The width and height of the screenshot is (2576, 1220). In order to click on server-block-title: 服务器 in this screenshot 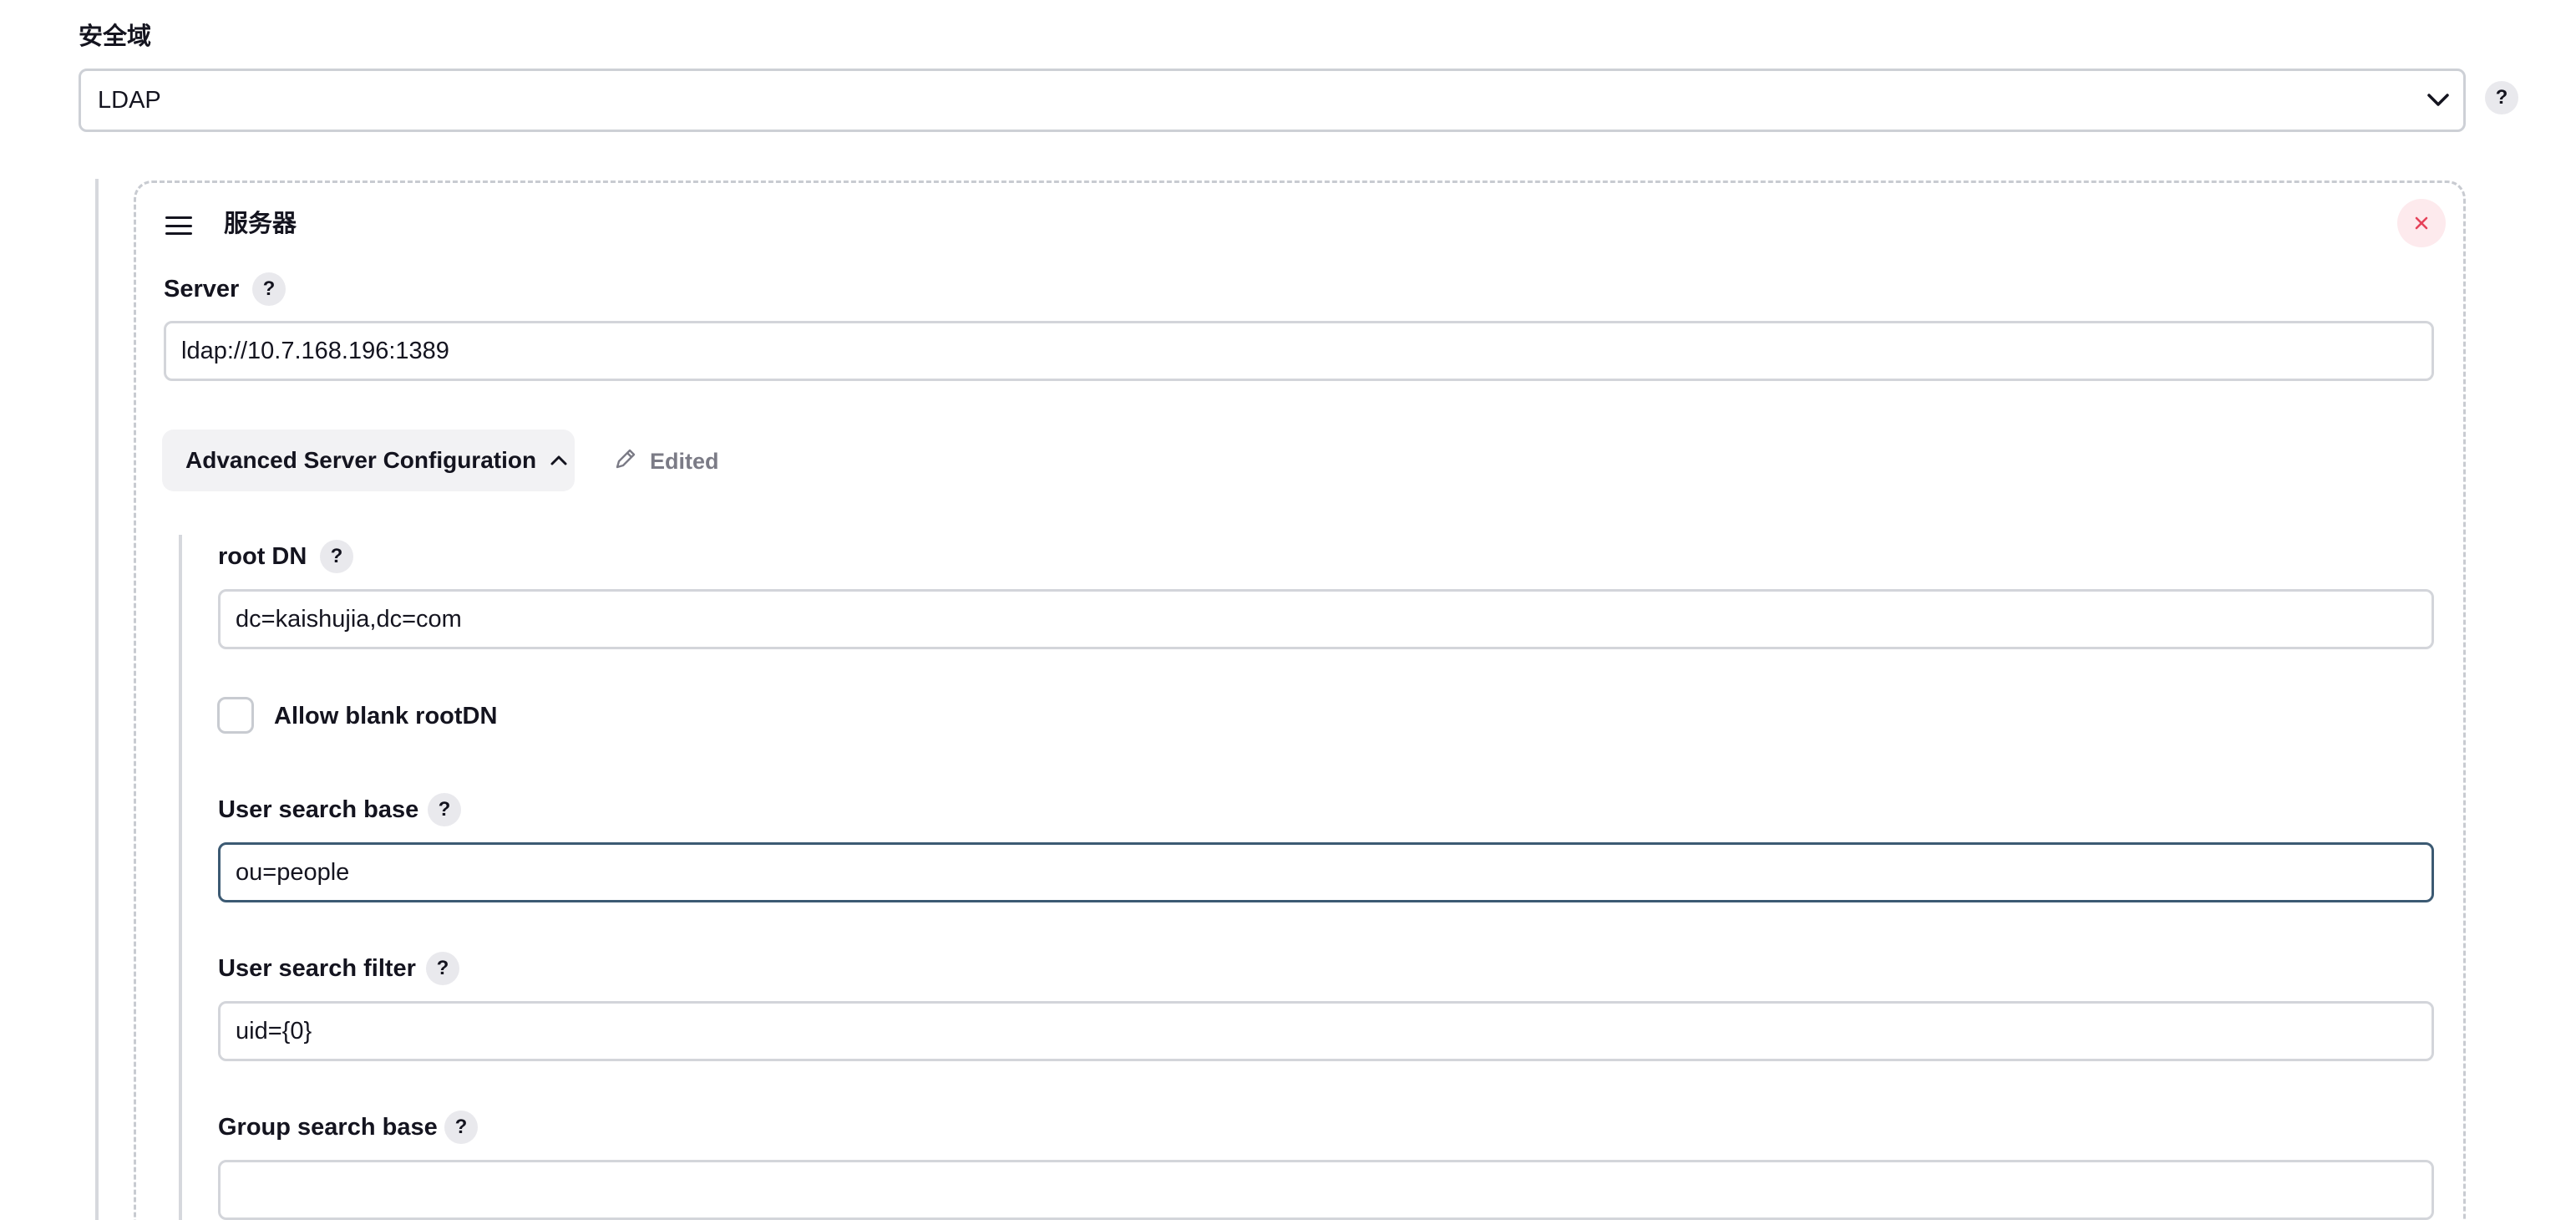, I will do `click(260, 224)`.